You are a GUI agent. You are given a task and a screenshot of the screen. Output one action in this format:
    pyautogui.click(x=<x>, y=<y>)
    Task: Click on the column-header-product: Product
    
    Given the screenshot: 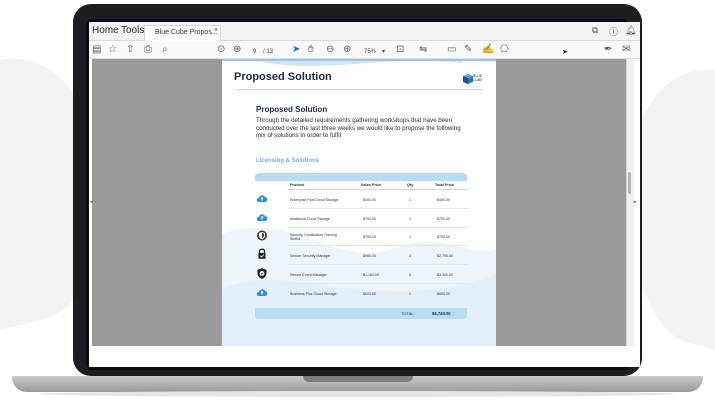 What is the action you would take?
    pyautogui.click(x=297, y=185)
    